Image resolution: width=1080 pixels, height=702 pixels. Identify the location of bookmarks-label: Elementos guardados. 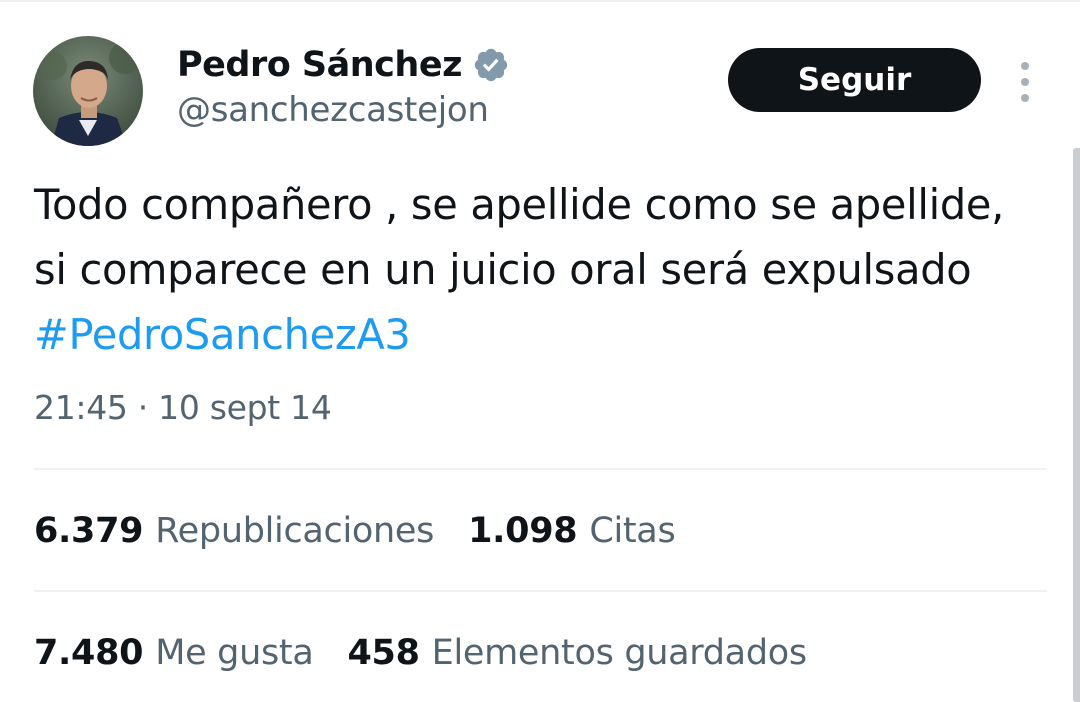
(619, 653).